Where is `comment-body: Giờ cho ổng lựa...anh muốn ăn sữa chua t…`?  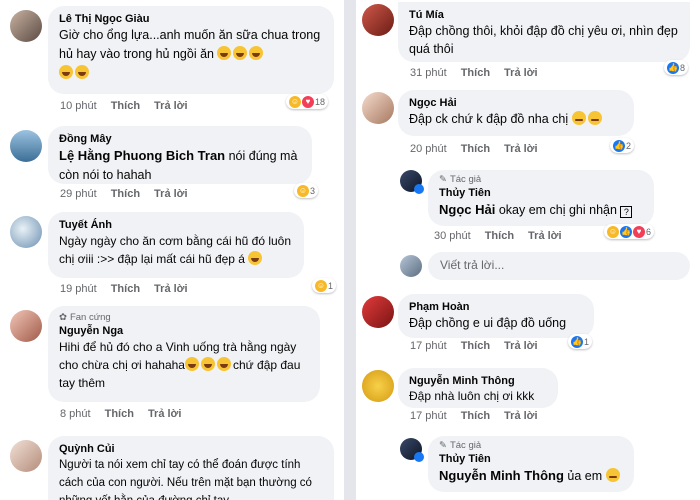
comment-body: Giờ cho ổng lựa...anh muốn ăn sữa chua t… is located at coordinates (190, 44).